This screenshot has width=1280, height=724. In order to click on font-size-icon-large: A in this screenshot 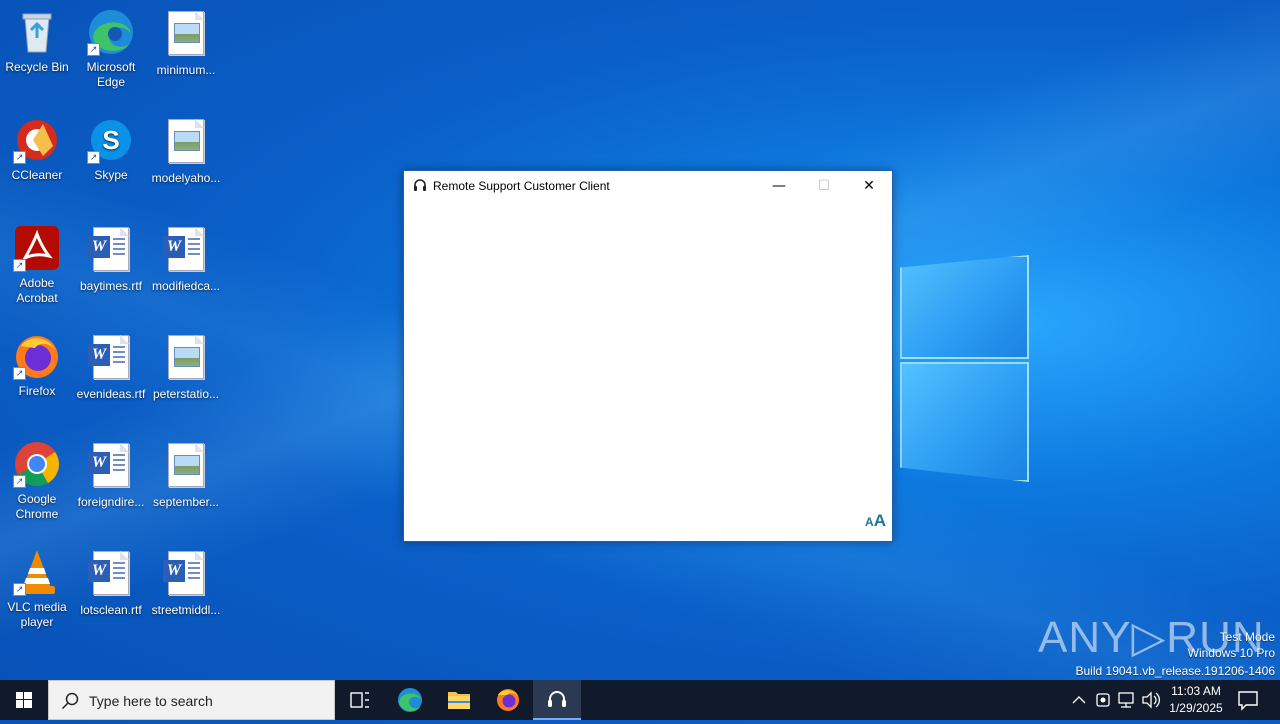, I will do `click(879, 520)`.